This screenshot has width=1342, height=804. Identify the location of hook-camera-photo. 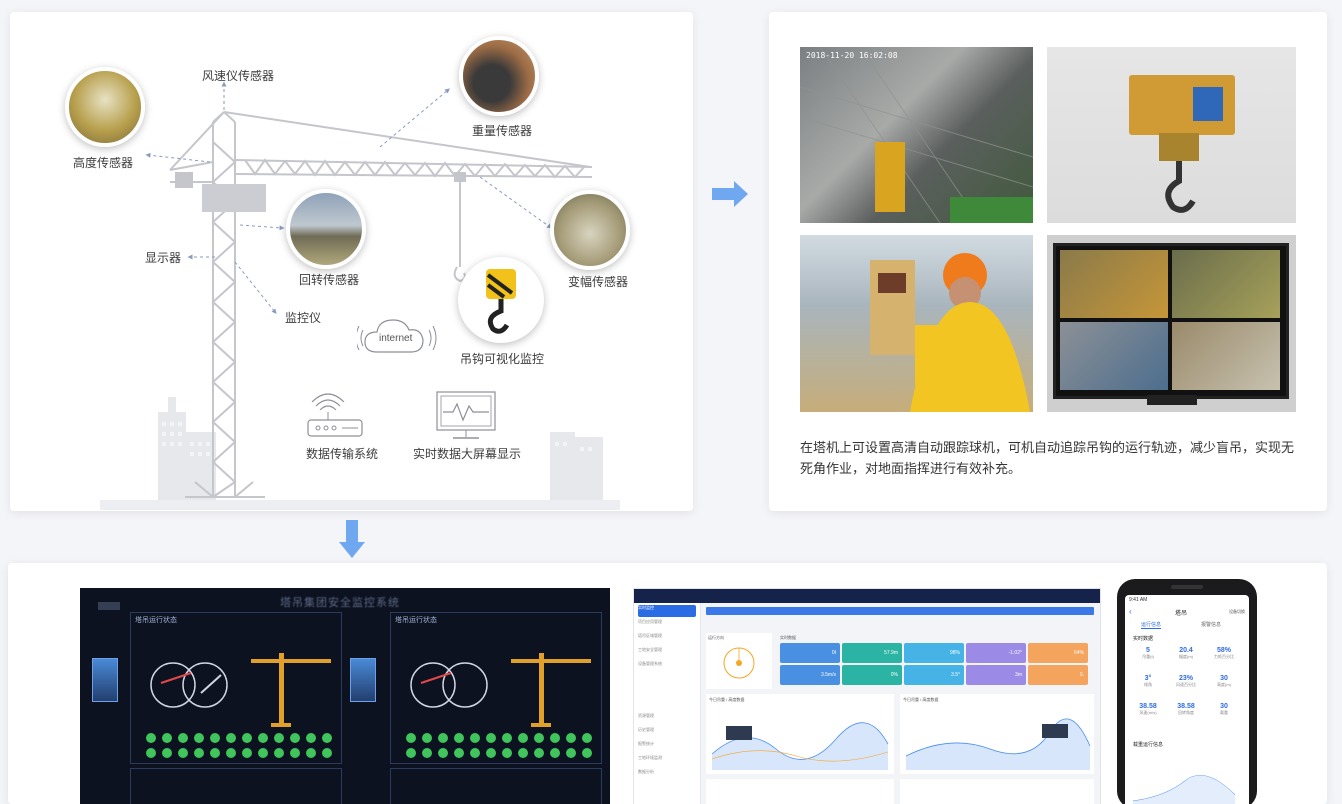
(501, 300).